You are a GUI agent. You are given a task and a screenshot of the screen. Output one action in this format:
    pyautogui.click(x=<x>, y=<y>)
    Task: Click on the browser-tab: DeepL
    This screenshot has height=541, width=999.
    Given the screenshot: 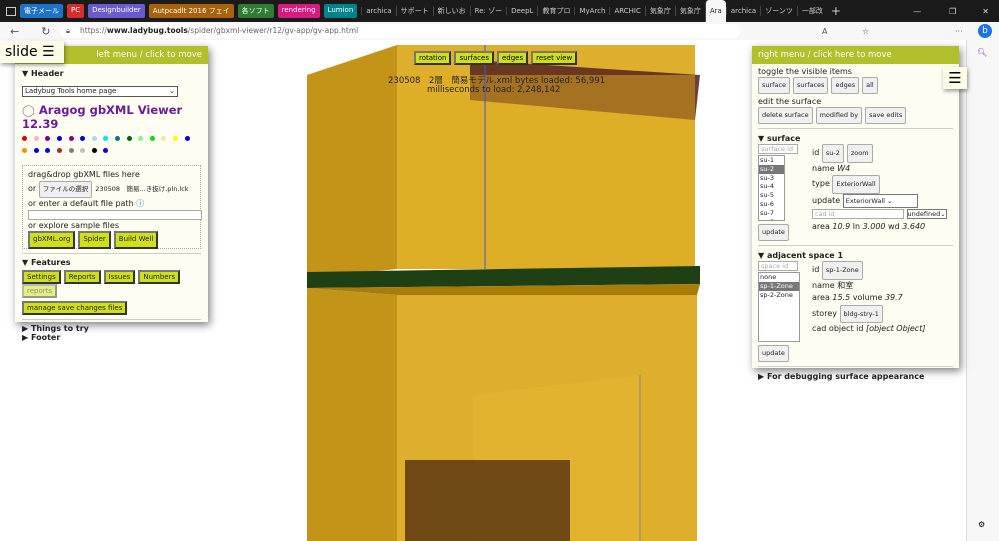 What is the action you would take?
    pyautogui.click(x=521, y=11)
    